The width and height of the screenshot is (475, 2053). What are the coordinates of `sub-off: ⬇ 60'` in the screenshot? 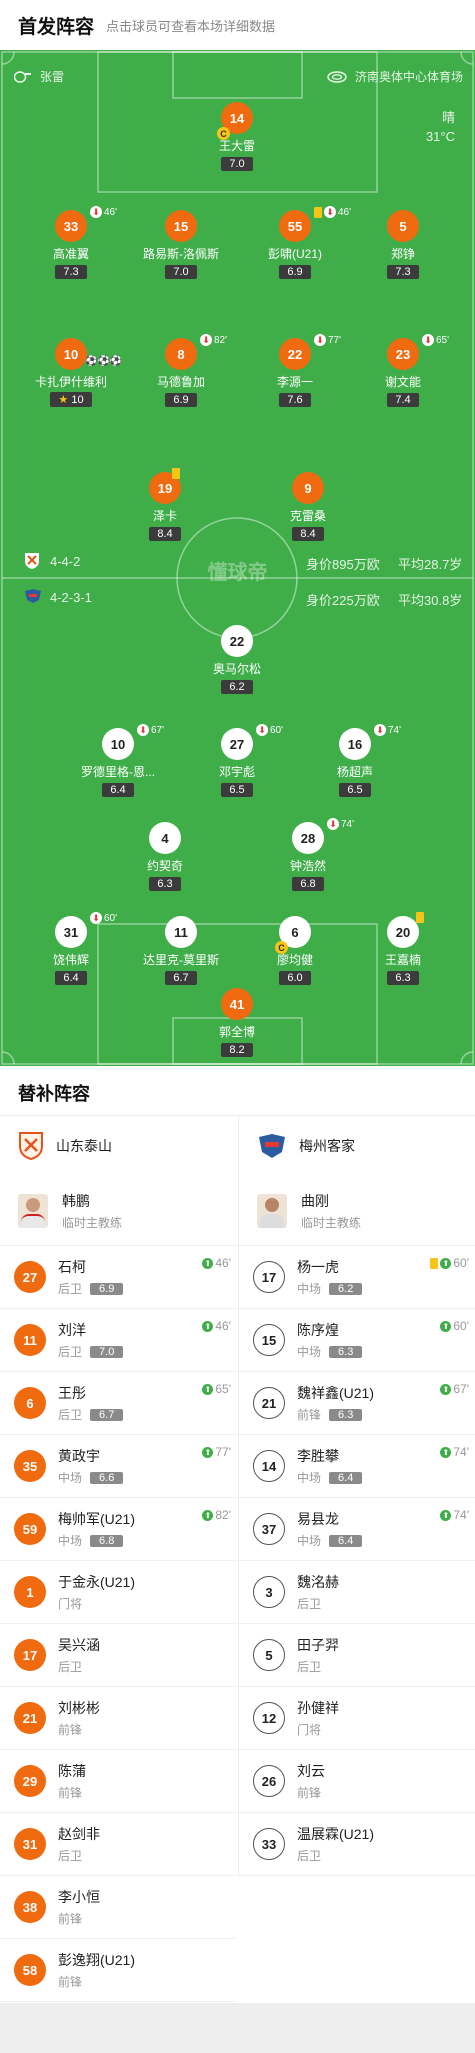 It's located at (269, 730).